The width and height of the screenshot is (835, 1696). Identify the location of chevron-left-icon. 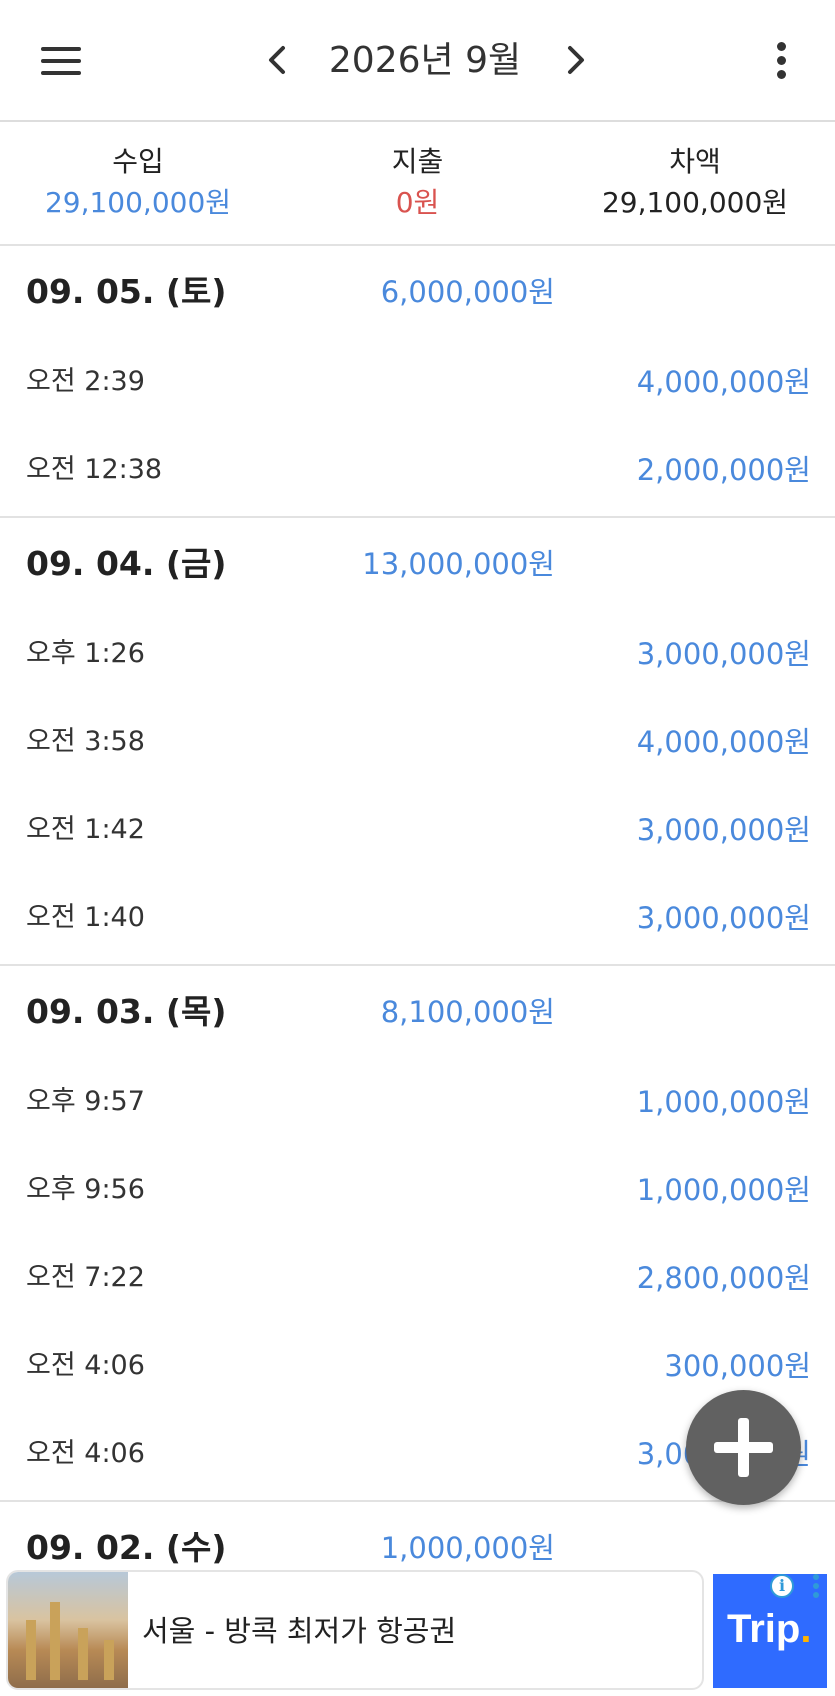
(277, 60).